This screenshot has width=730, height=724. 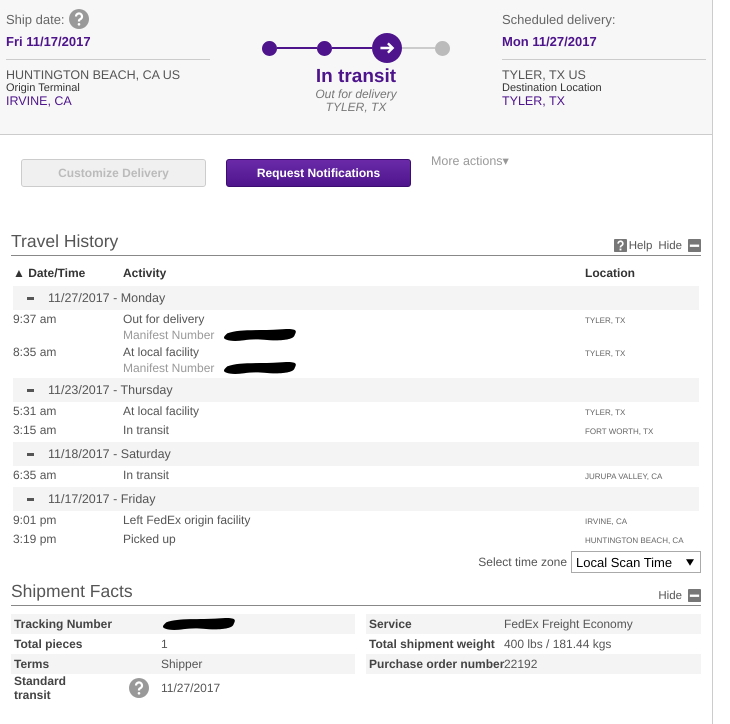 What do you see at coordinates (559, 19) in the screenshot?
I see `delivery-label: Scheduled delivery:` at bounding box center [559, 19].